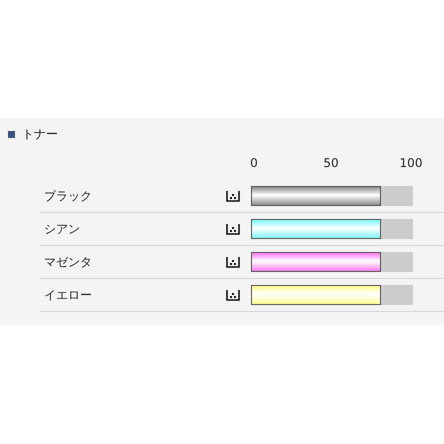 The image size is (444, 444). I want to click on bullet-icon, so click(11, 134).